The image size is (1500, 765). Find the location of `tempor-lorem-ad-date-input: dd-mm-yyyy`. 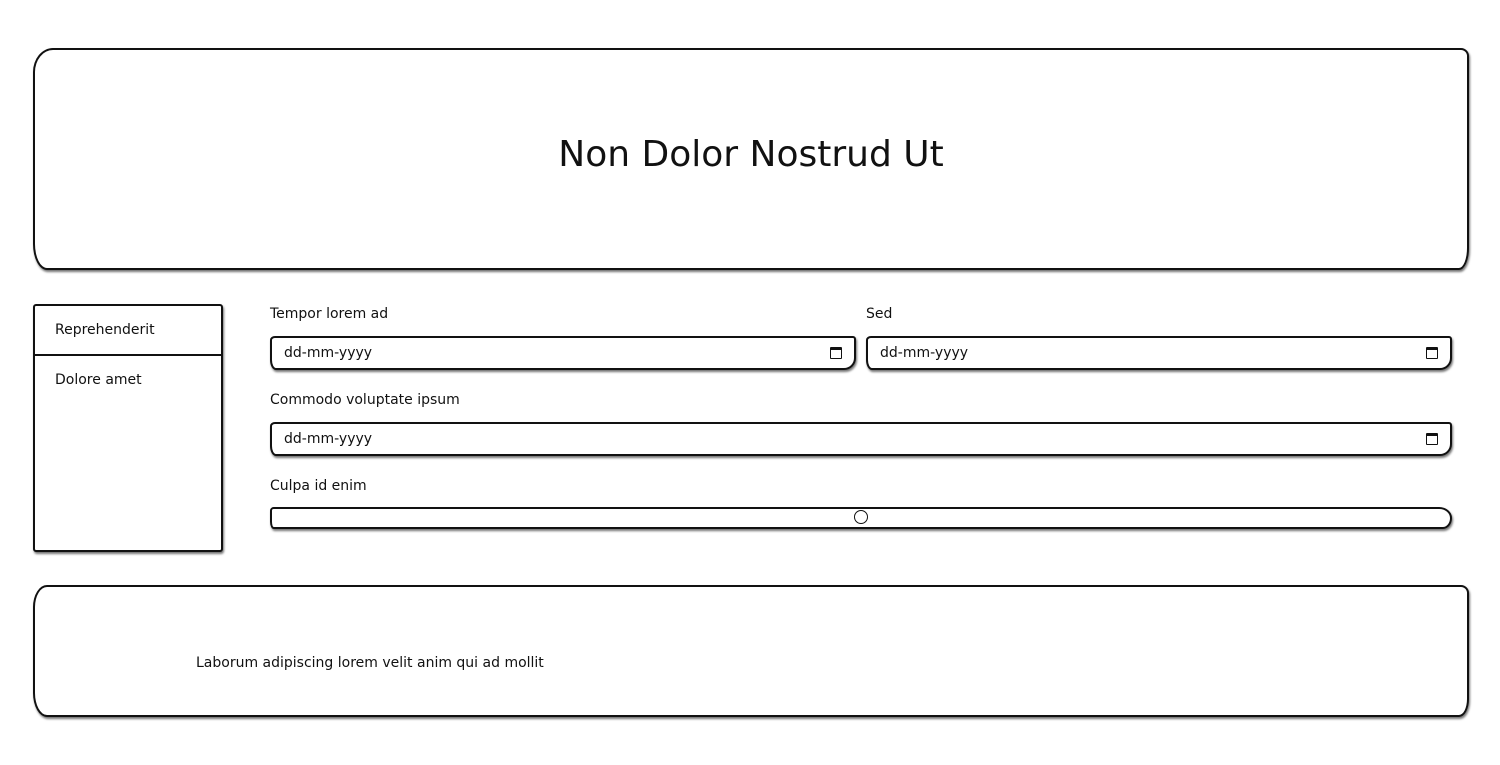

tempor-lorem-ad-date-input: dd-mm-yyyy is located at coordinates (563, 353).